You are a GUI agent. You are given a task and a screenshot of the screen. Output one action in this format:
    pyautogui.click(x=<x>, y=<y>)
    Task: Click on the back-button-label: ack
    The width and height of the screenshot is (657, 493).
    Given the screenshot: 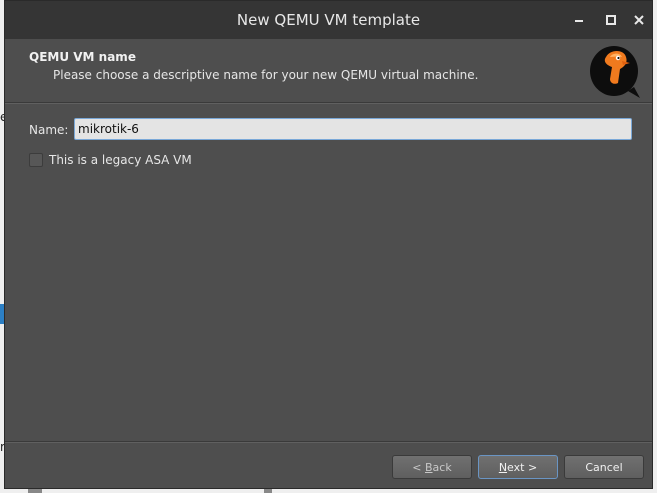 What is the action you would take?
    pyautogui.click(x=442, y=467)
    